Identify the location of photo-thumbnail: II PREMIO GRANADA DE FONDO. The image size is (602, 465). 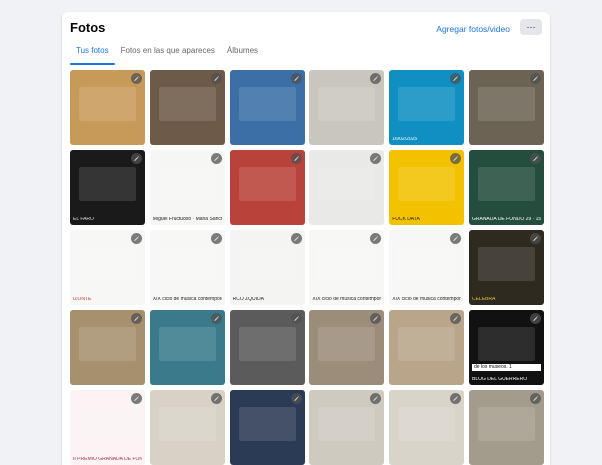
(107, 427).